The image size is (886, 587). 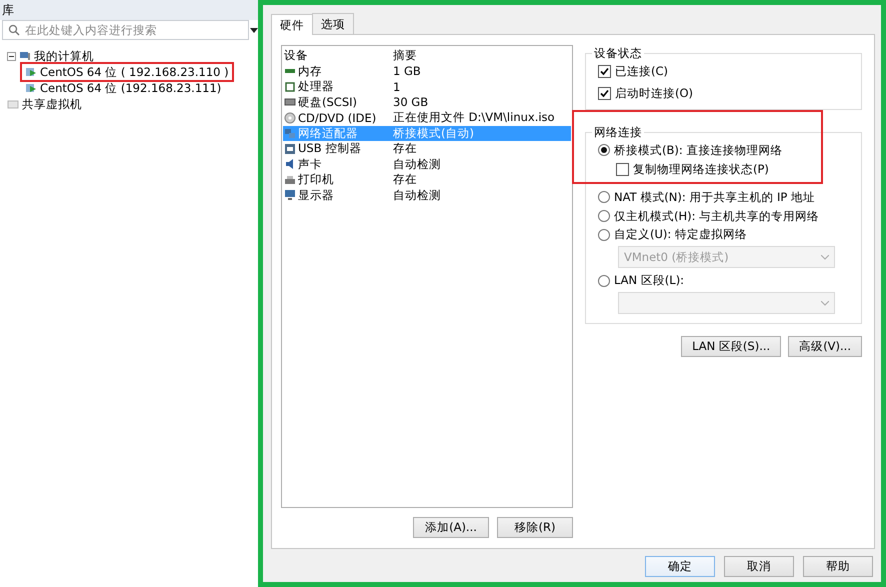 What do you see at coordinates (680, 566) in the screenshot?
I see `dialog-button: 确定` at bounding box center [680, 566].